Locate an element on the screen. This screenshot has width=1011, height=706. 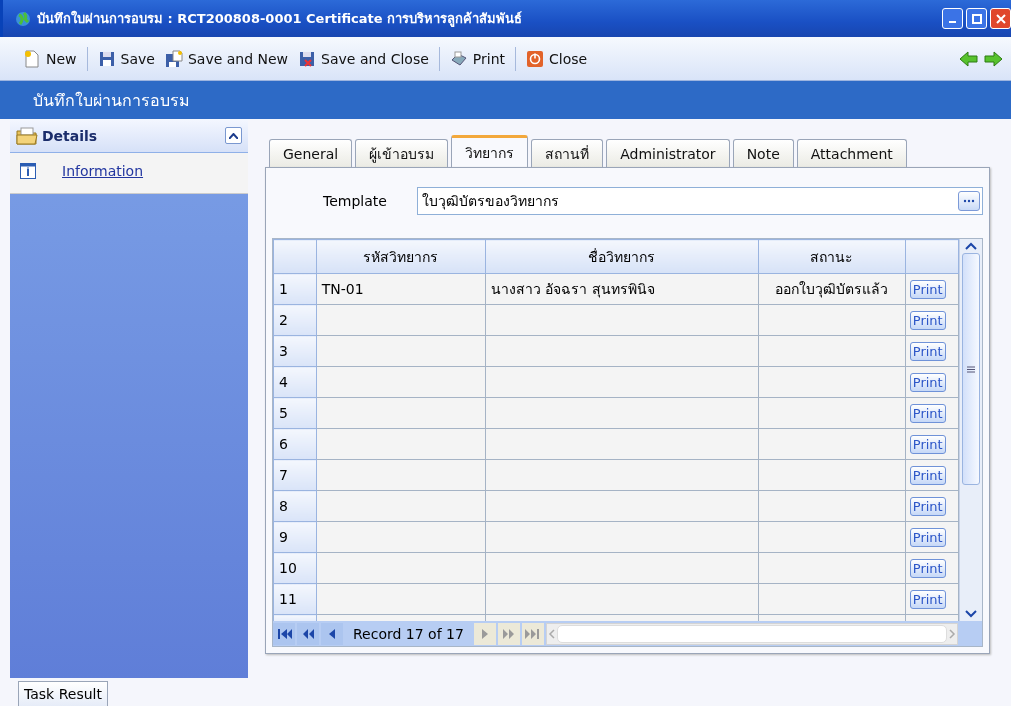
save-and-new-button: Save and New is located at coordinates (226, 58).